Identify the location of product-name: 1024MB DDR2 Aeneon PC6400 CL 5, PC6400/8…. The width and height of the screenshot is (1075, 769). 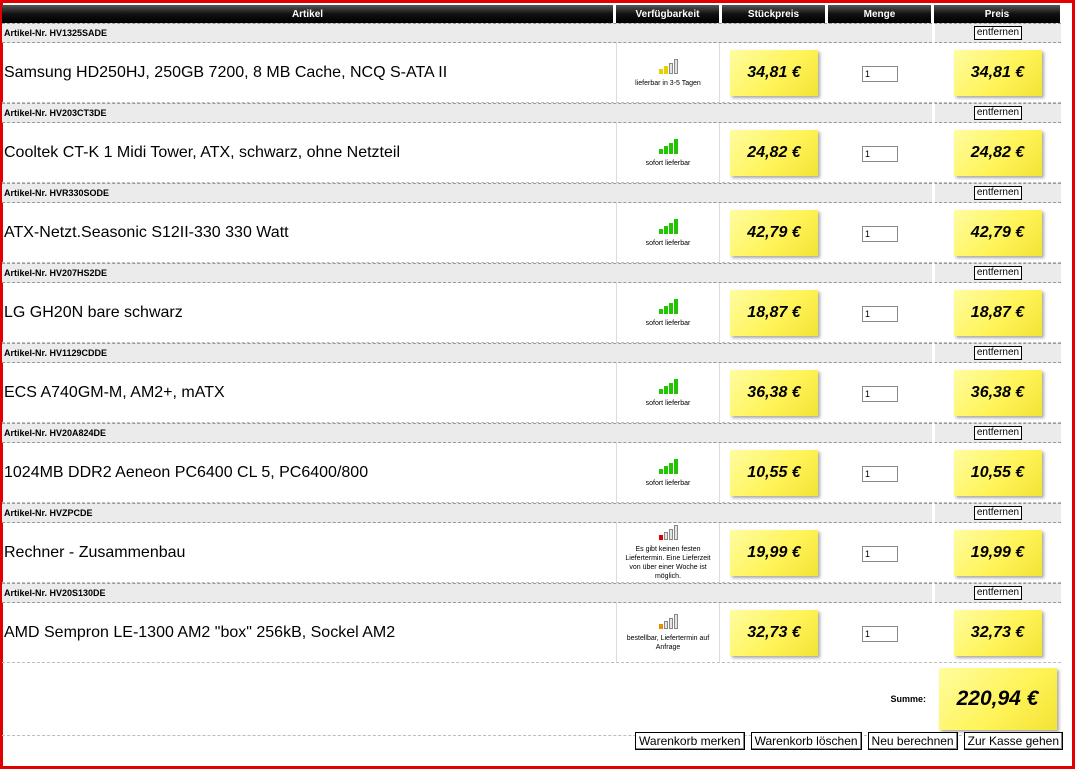
(308, 473).